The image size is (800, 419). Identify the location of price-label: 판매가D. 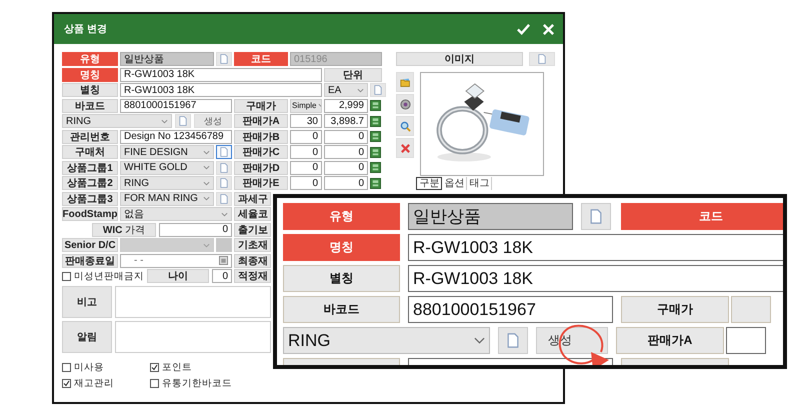
(261, 167).